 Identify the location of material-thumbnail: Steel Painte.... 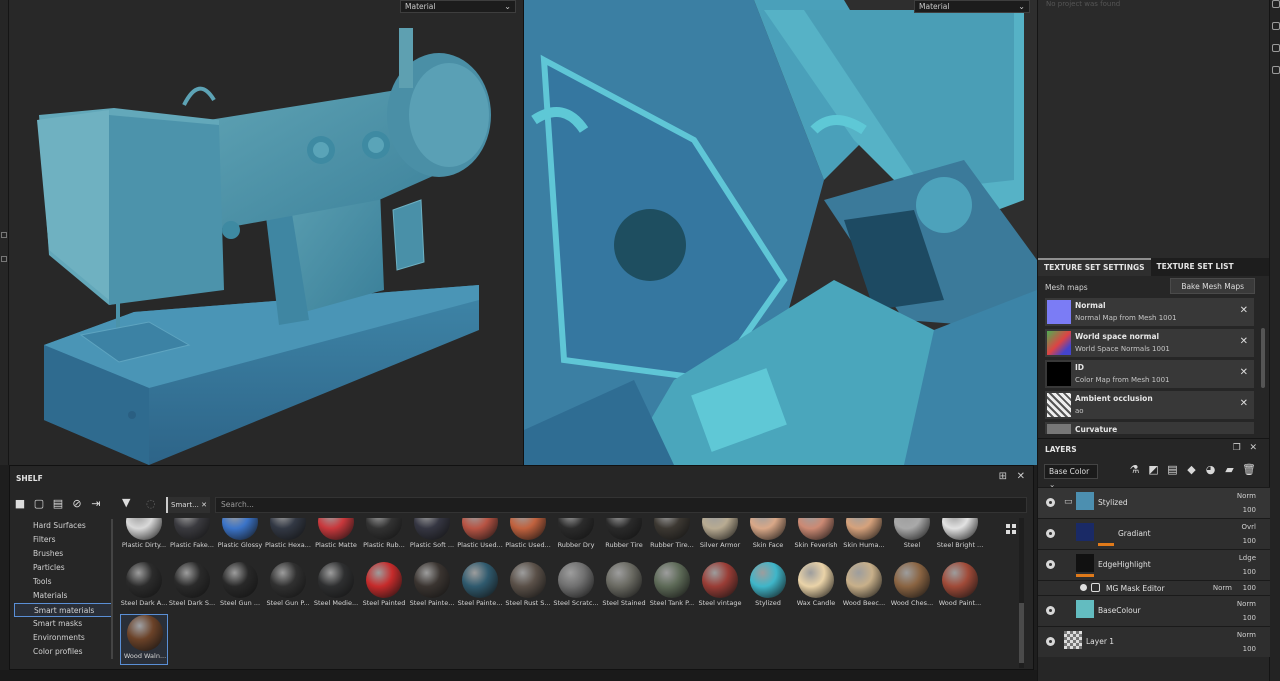
(480, 587).